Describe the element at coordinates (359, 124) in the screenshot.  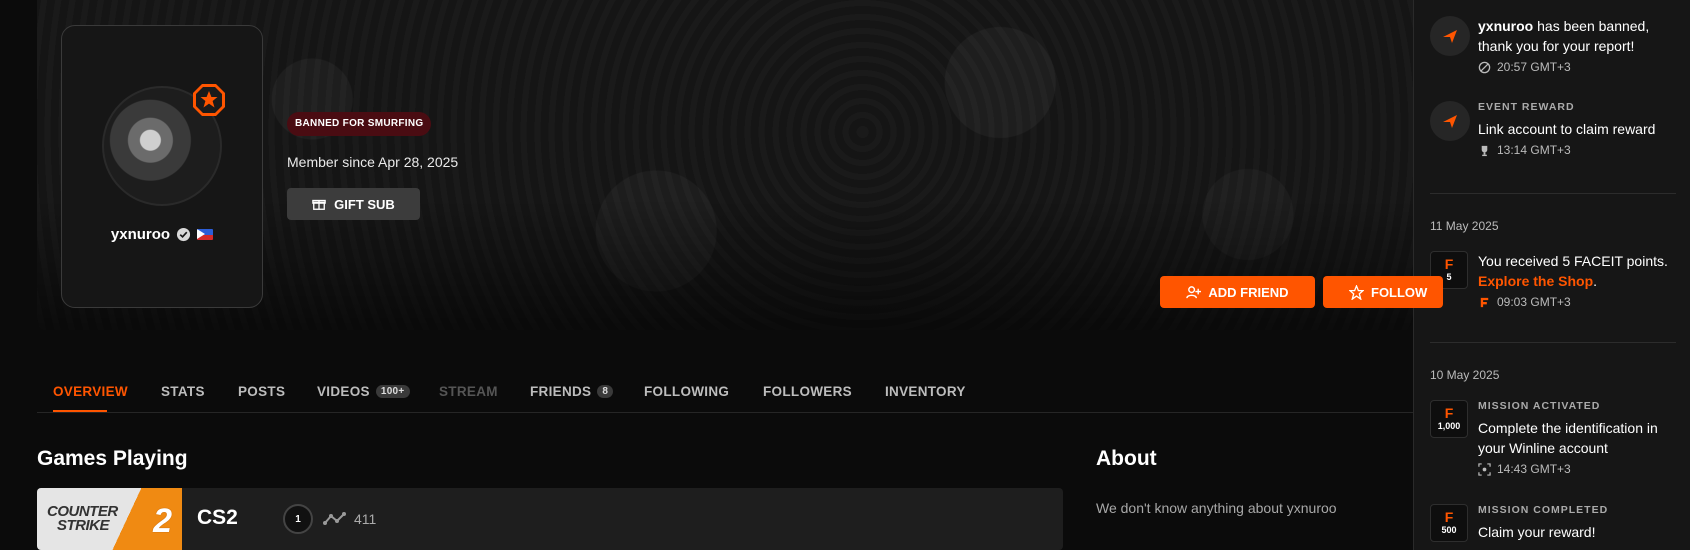
I see `ban-status-badge: BANNED FOR SMURFING` at that location.